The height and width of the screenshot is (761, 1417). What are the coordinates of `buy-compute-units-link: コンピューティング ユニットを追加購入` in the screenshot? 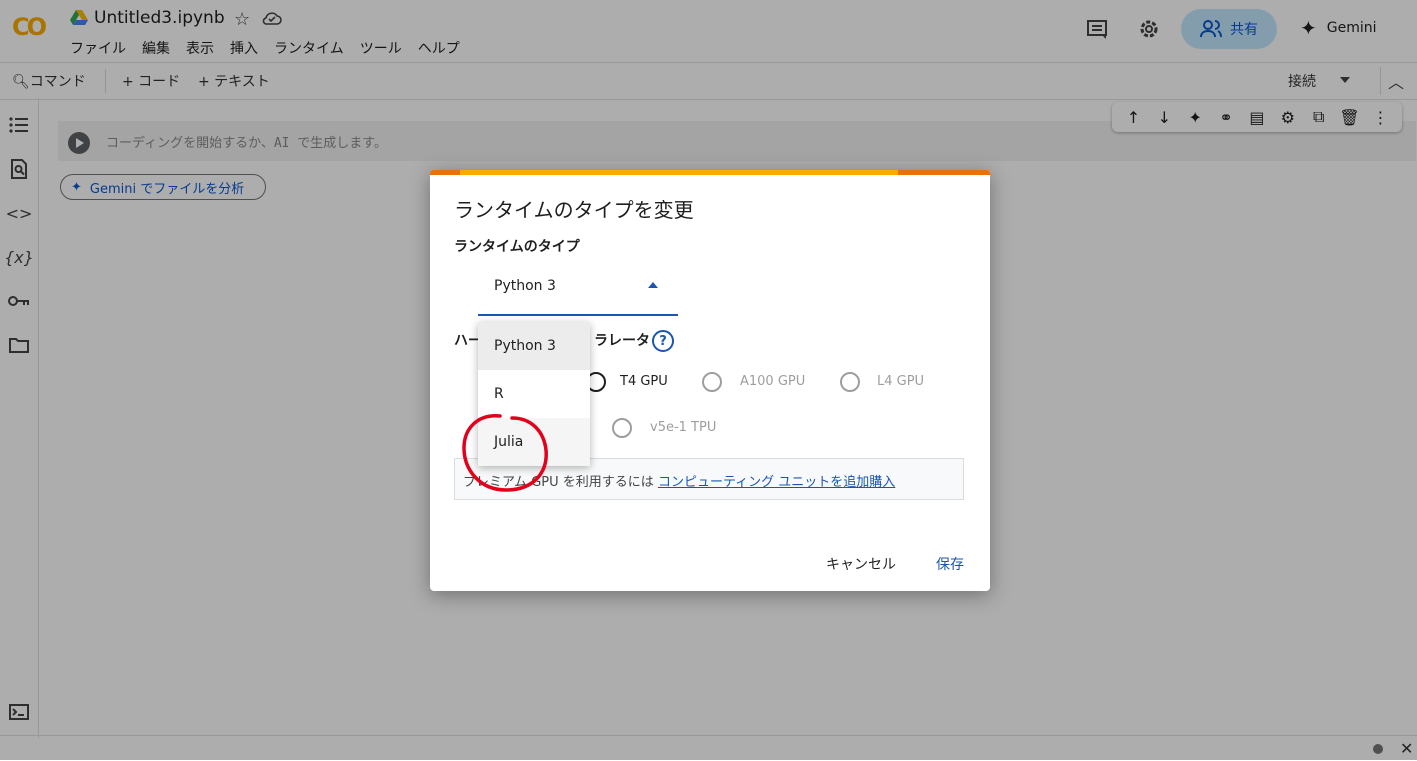 It's located at (776, 482).